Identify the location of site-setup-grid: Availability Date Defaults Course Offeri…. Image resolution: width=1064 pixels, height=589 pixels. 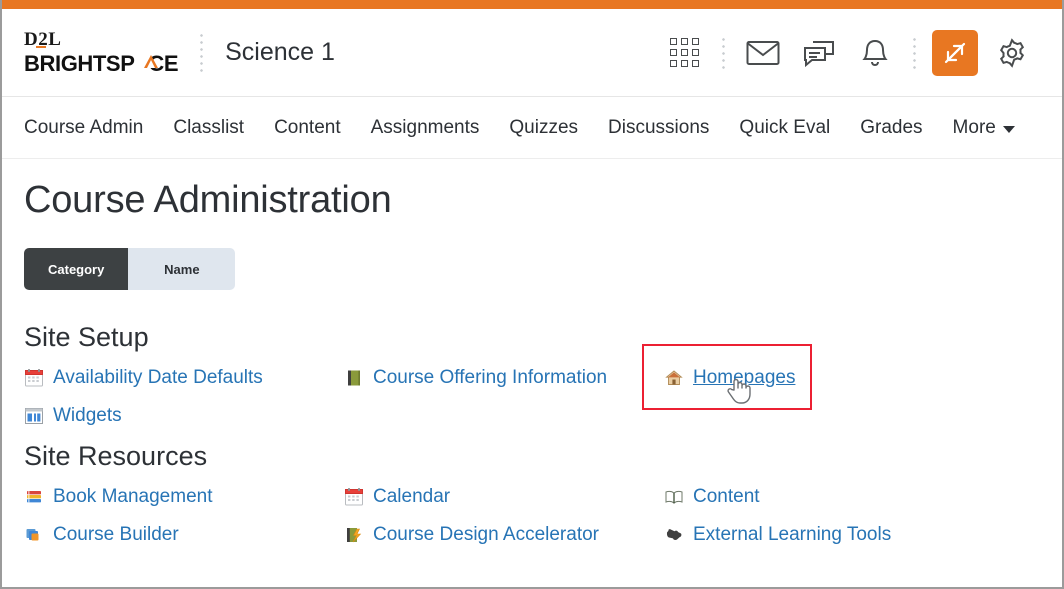
(532, 387).